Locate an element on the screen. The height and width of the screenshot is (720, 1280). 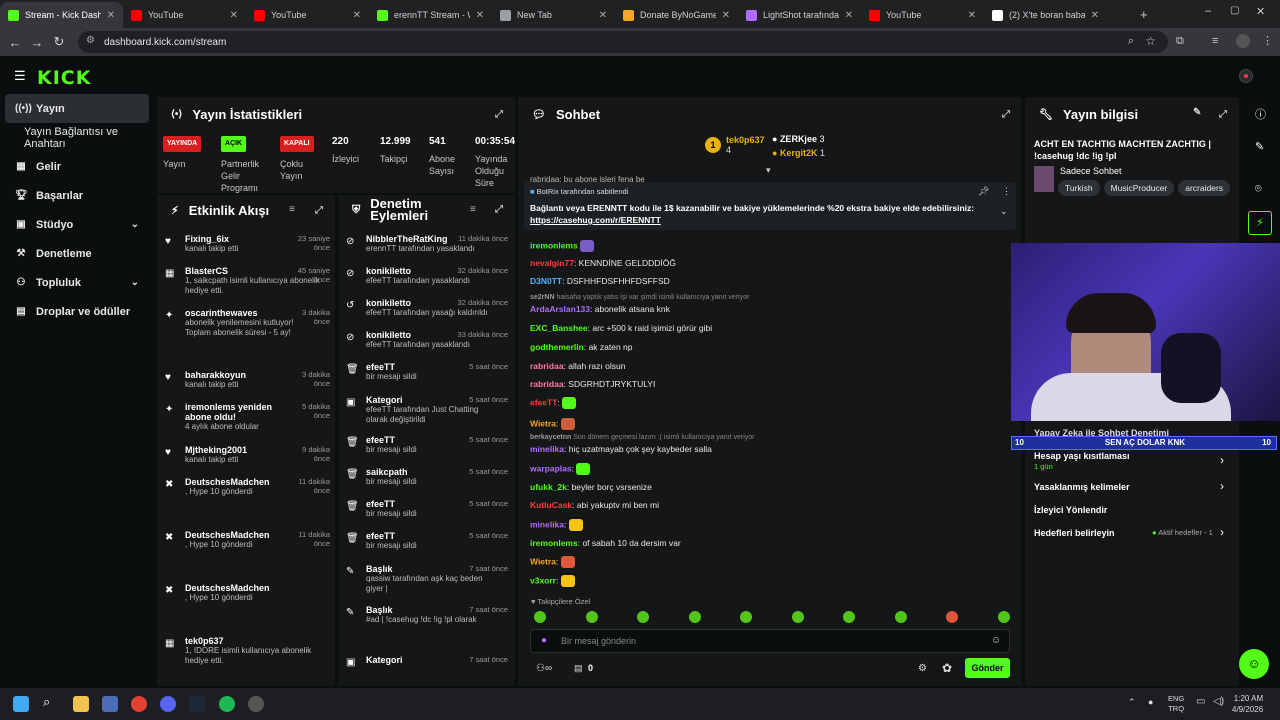
sidebar-item-topluluk: ⚇ Topluluk ⌄ is located at coordinates (77, 282).